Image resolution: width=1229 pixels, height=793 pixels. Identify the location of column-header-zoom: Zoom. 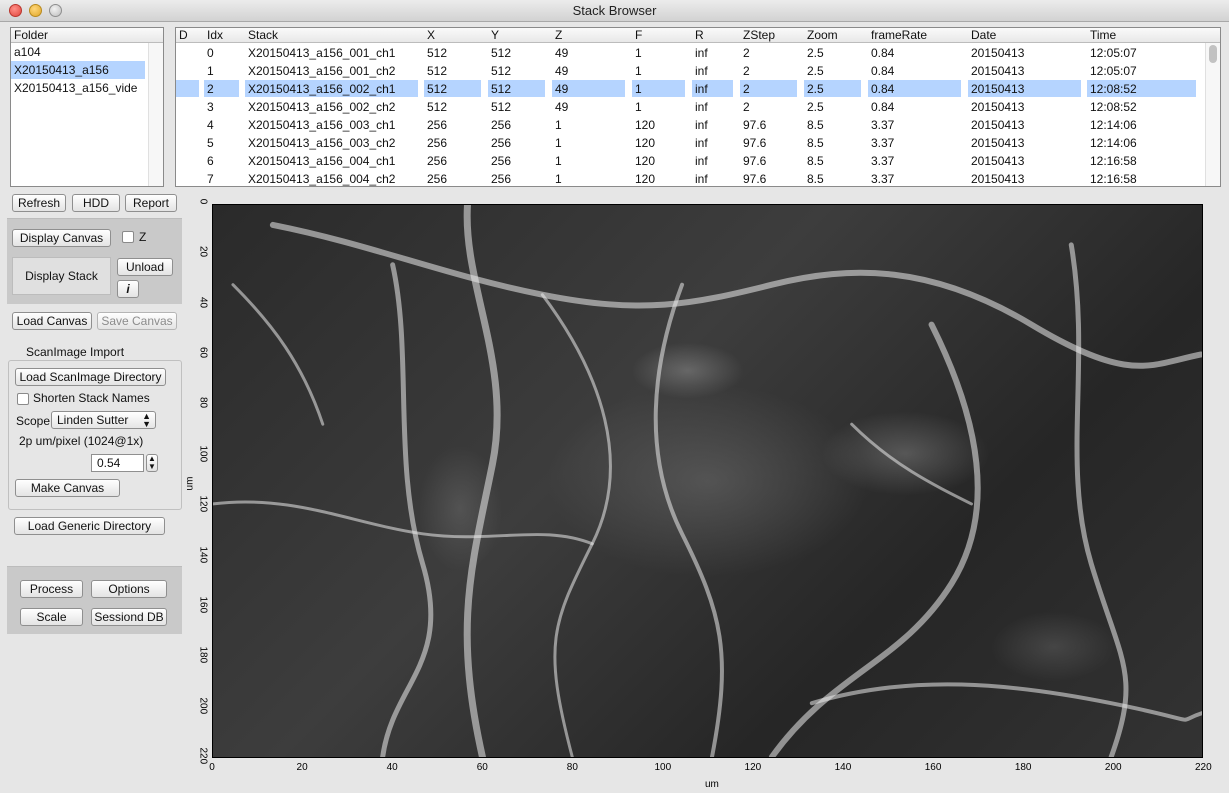
(822, 35).